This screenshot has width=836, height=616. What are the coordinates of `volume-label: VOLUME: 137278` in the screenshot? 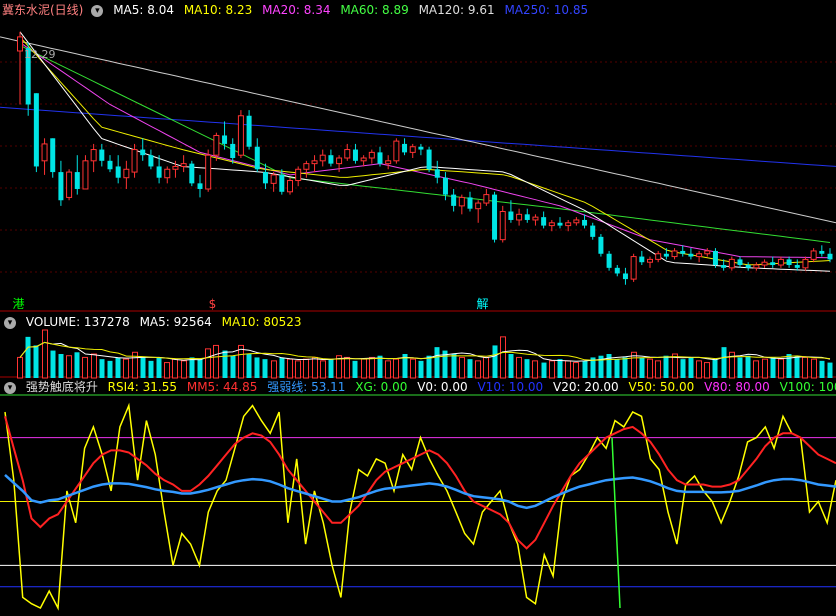 It's located at (77, 322).